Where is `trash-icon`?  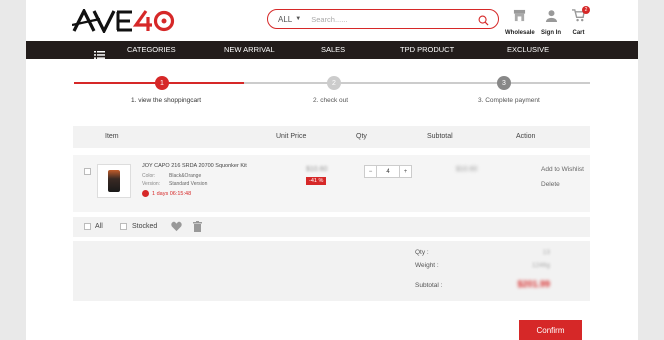 trash-icon is located at coordinates (197, 227).